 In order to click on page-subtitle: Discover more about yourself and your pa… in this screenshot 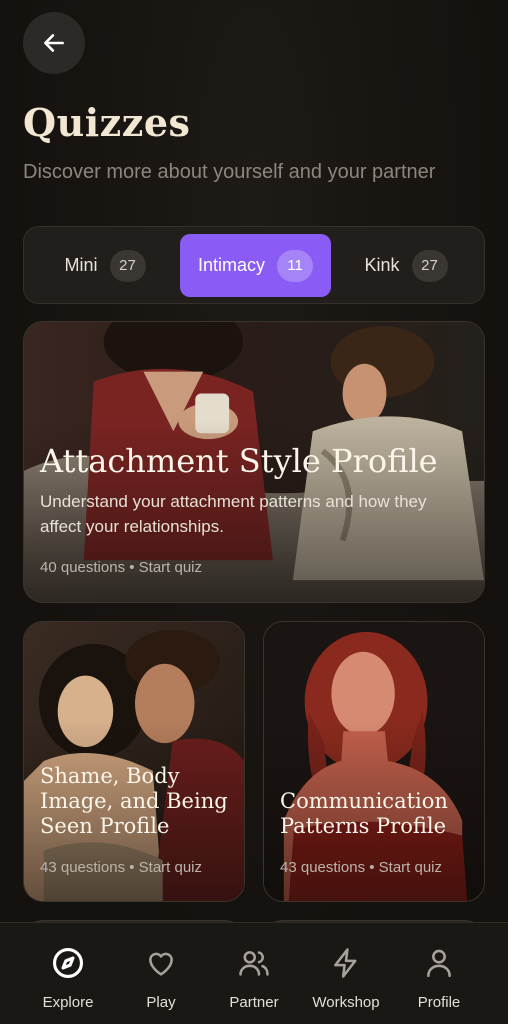, I will do `click(229, 172)`.